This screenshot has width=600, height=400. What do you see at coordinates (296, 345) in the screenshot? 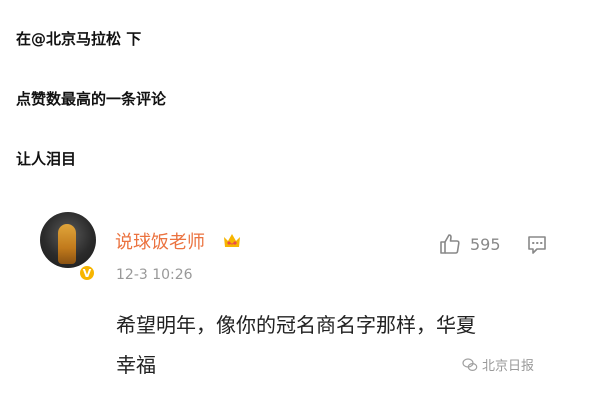
I see `comment-text: 希望明年，像你的冠名商名字那样，华夏幸福` at bounding box center [296, 345].